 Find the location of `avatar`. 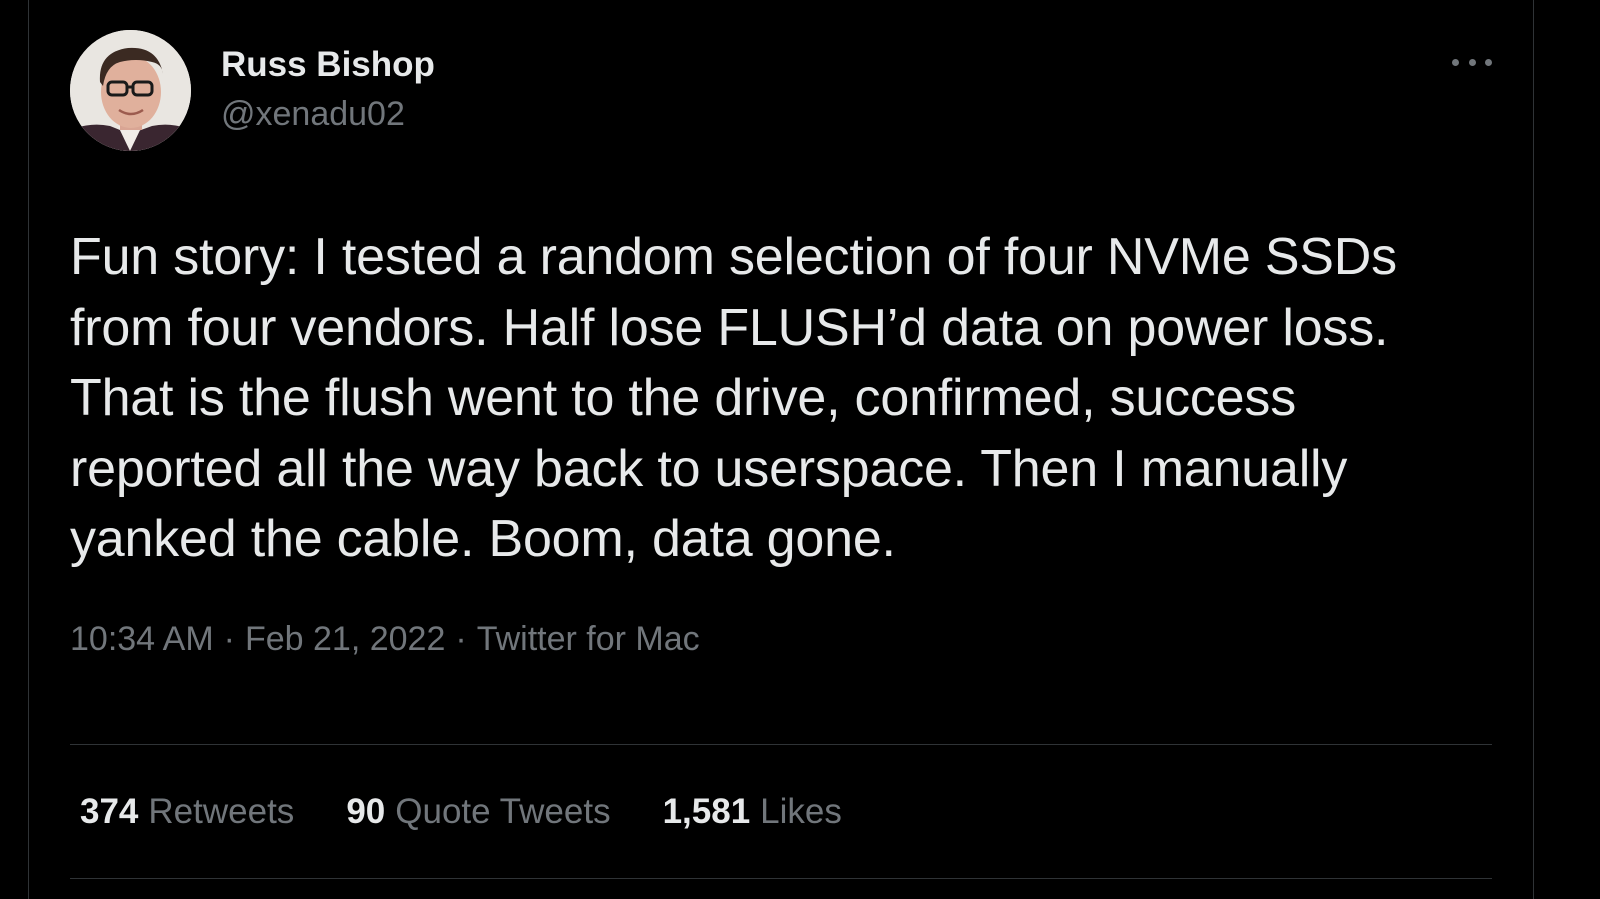

avatar is located at coordinates (130, 90).